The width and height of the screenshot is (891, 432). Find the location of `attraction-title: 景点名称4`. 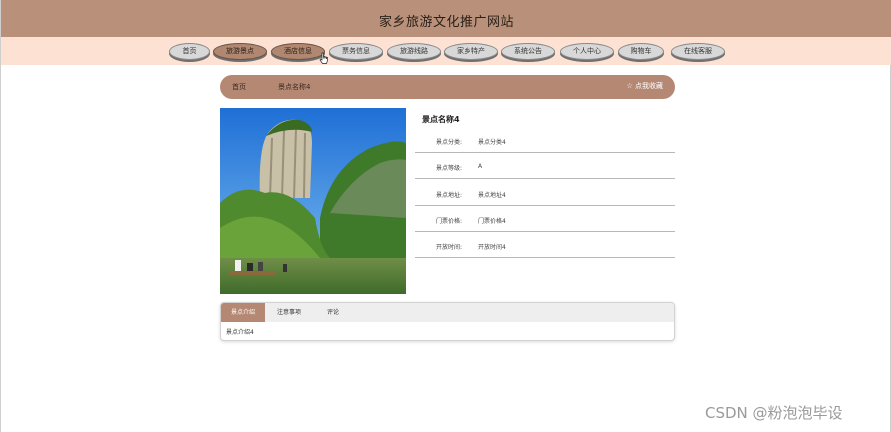

attraction-title: 景点名称4 is located at coordinates (441, 119).